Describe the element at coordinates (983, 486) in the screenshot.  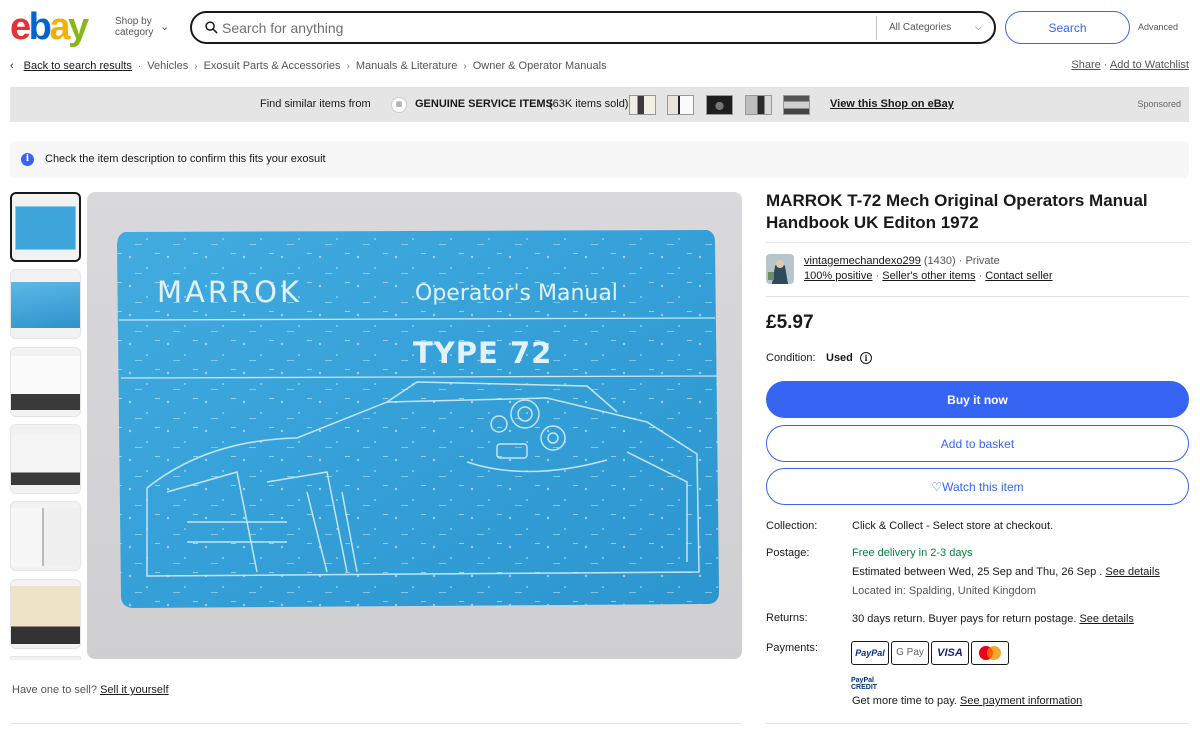
I see `watch-item-label: Watch this item` at that location.